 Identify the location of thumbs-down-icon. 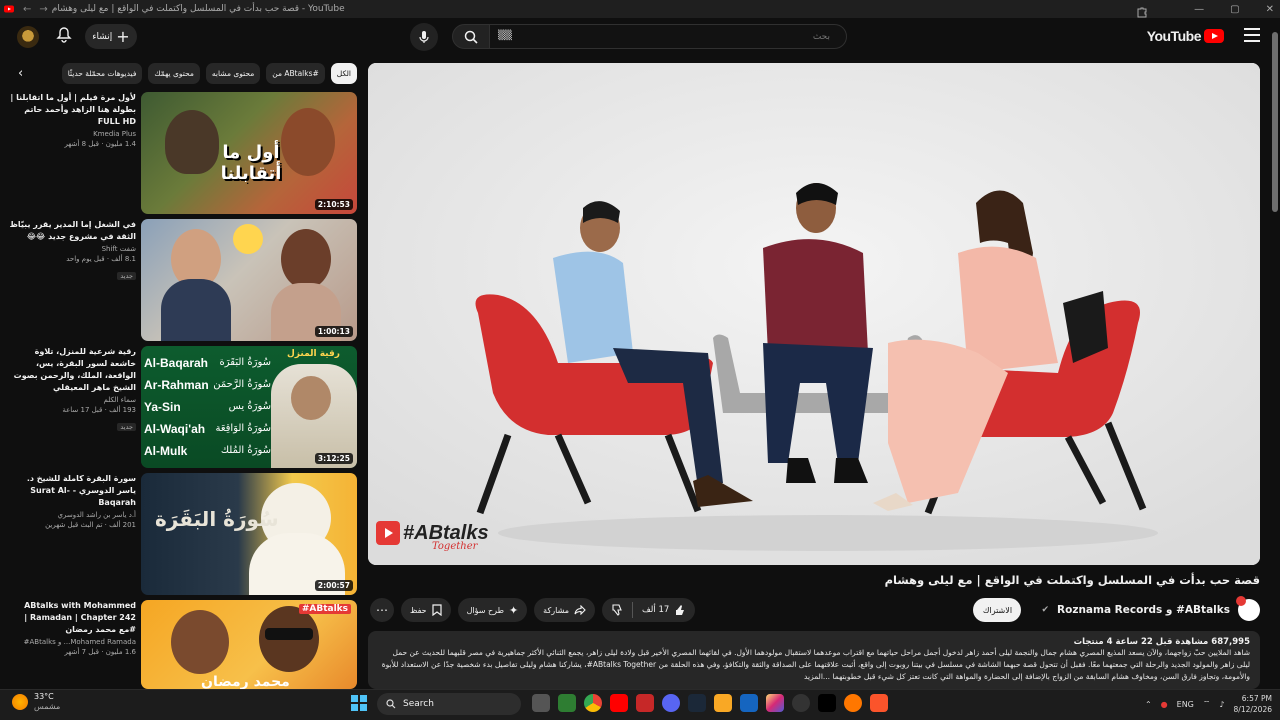
(617, 610).